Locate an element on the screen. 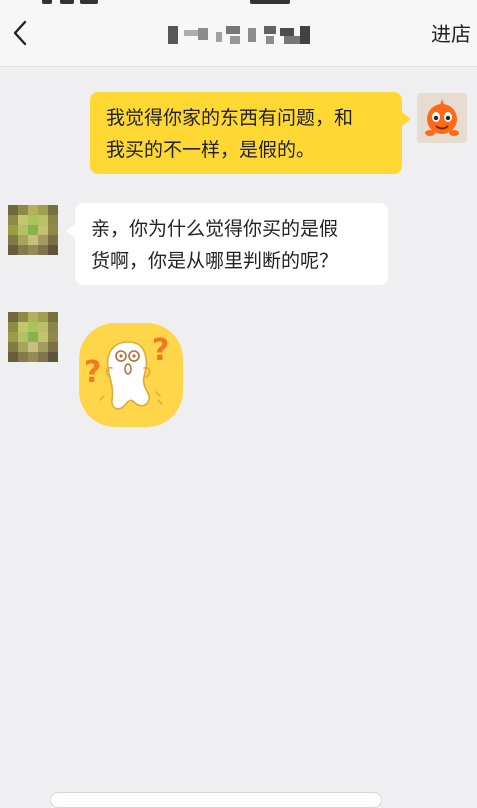 The image size is (477, 808). navigation-bar: 进店 is located at coordinates (238, 33).